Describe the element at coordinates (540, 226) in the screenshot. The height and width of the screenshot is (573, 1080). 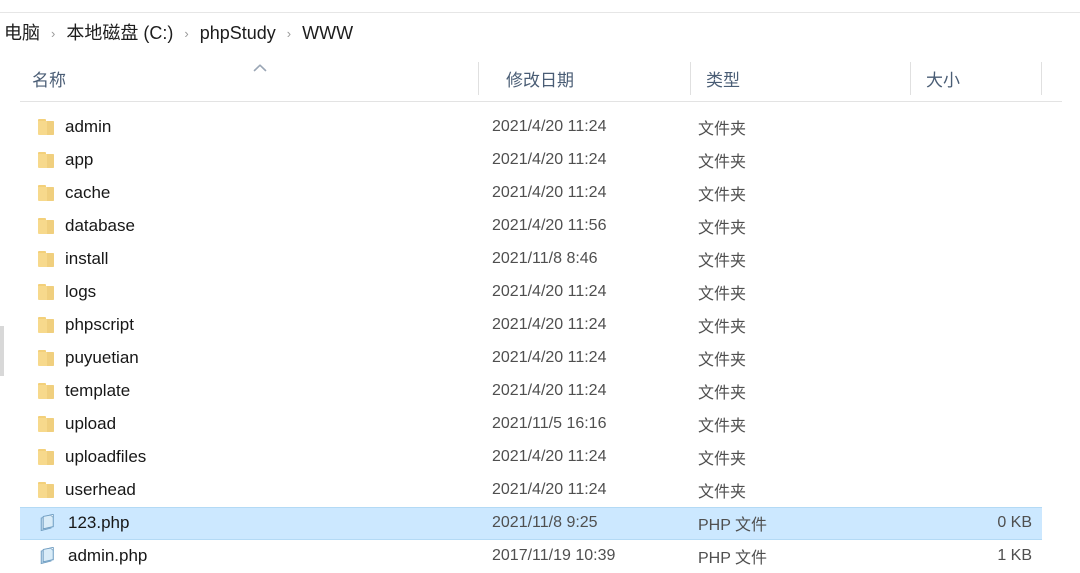
I see `file-list-row: database 2021/4/20 11:56 文件夹` at that location.